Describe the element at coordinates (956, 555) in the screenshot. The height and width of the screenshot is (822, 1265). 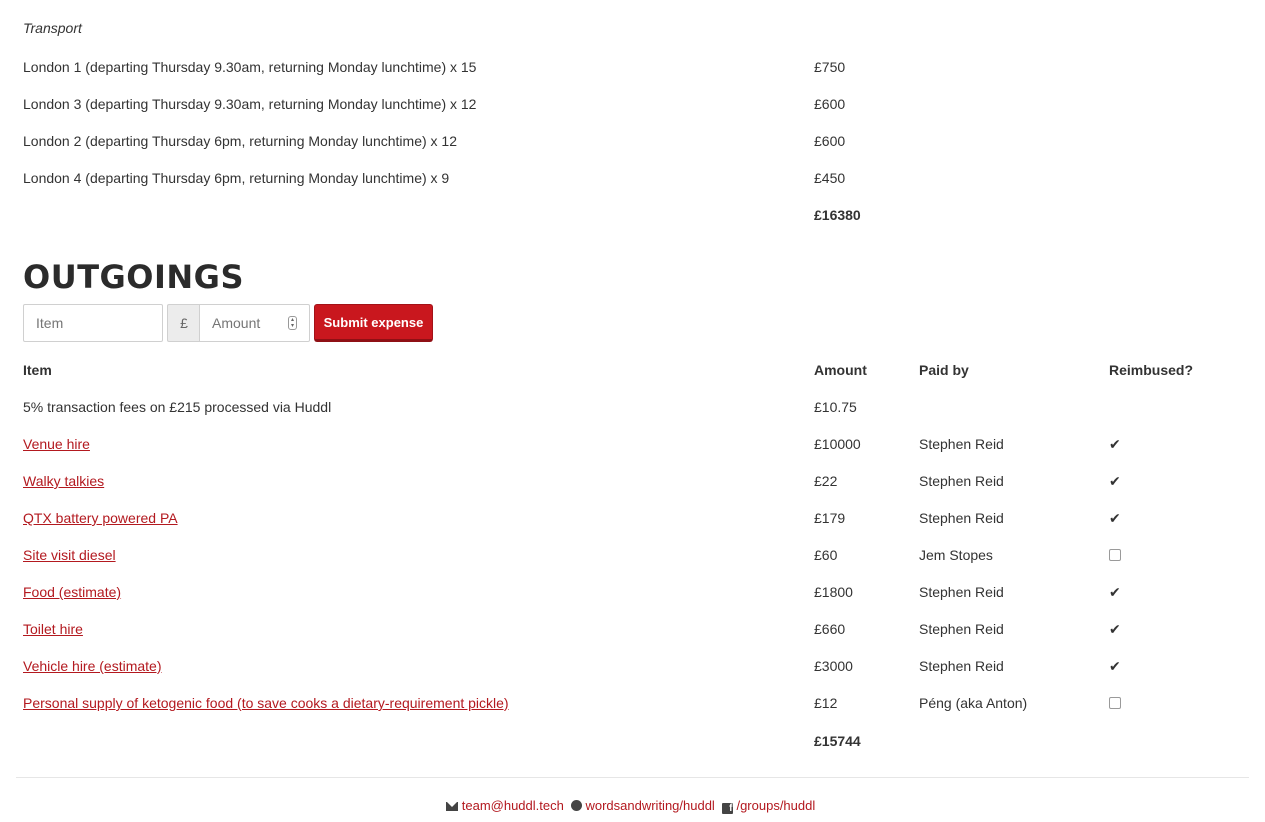
I see `expense-paid-by: Jem Stopes` at that location.